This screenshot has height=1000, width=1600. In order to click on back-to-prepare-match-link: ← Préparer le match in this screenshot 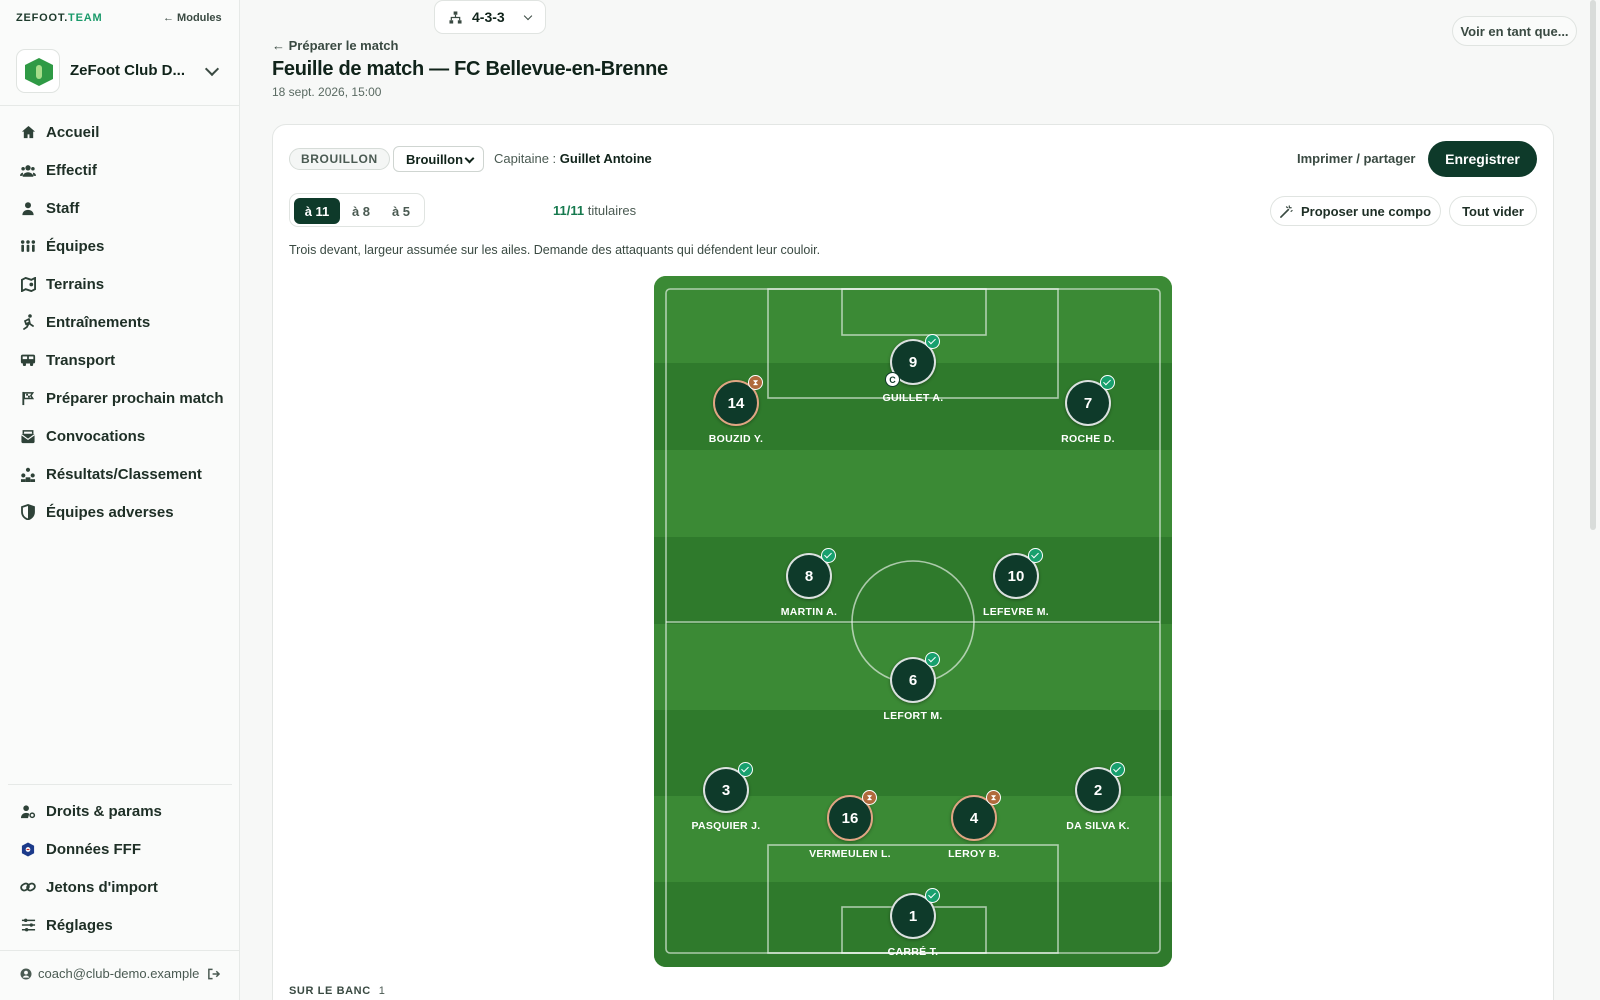, I will do `click(335, 45)`.